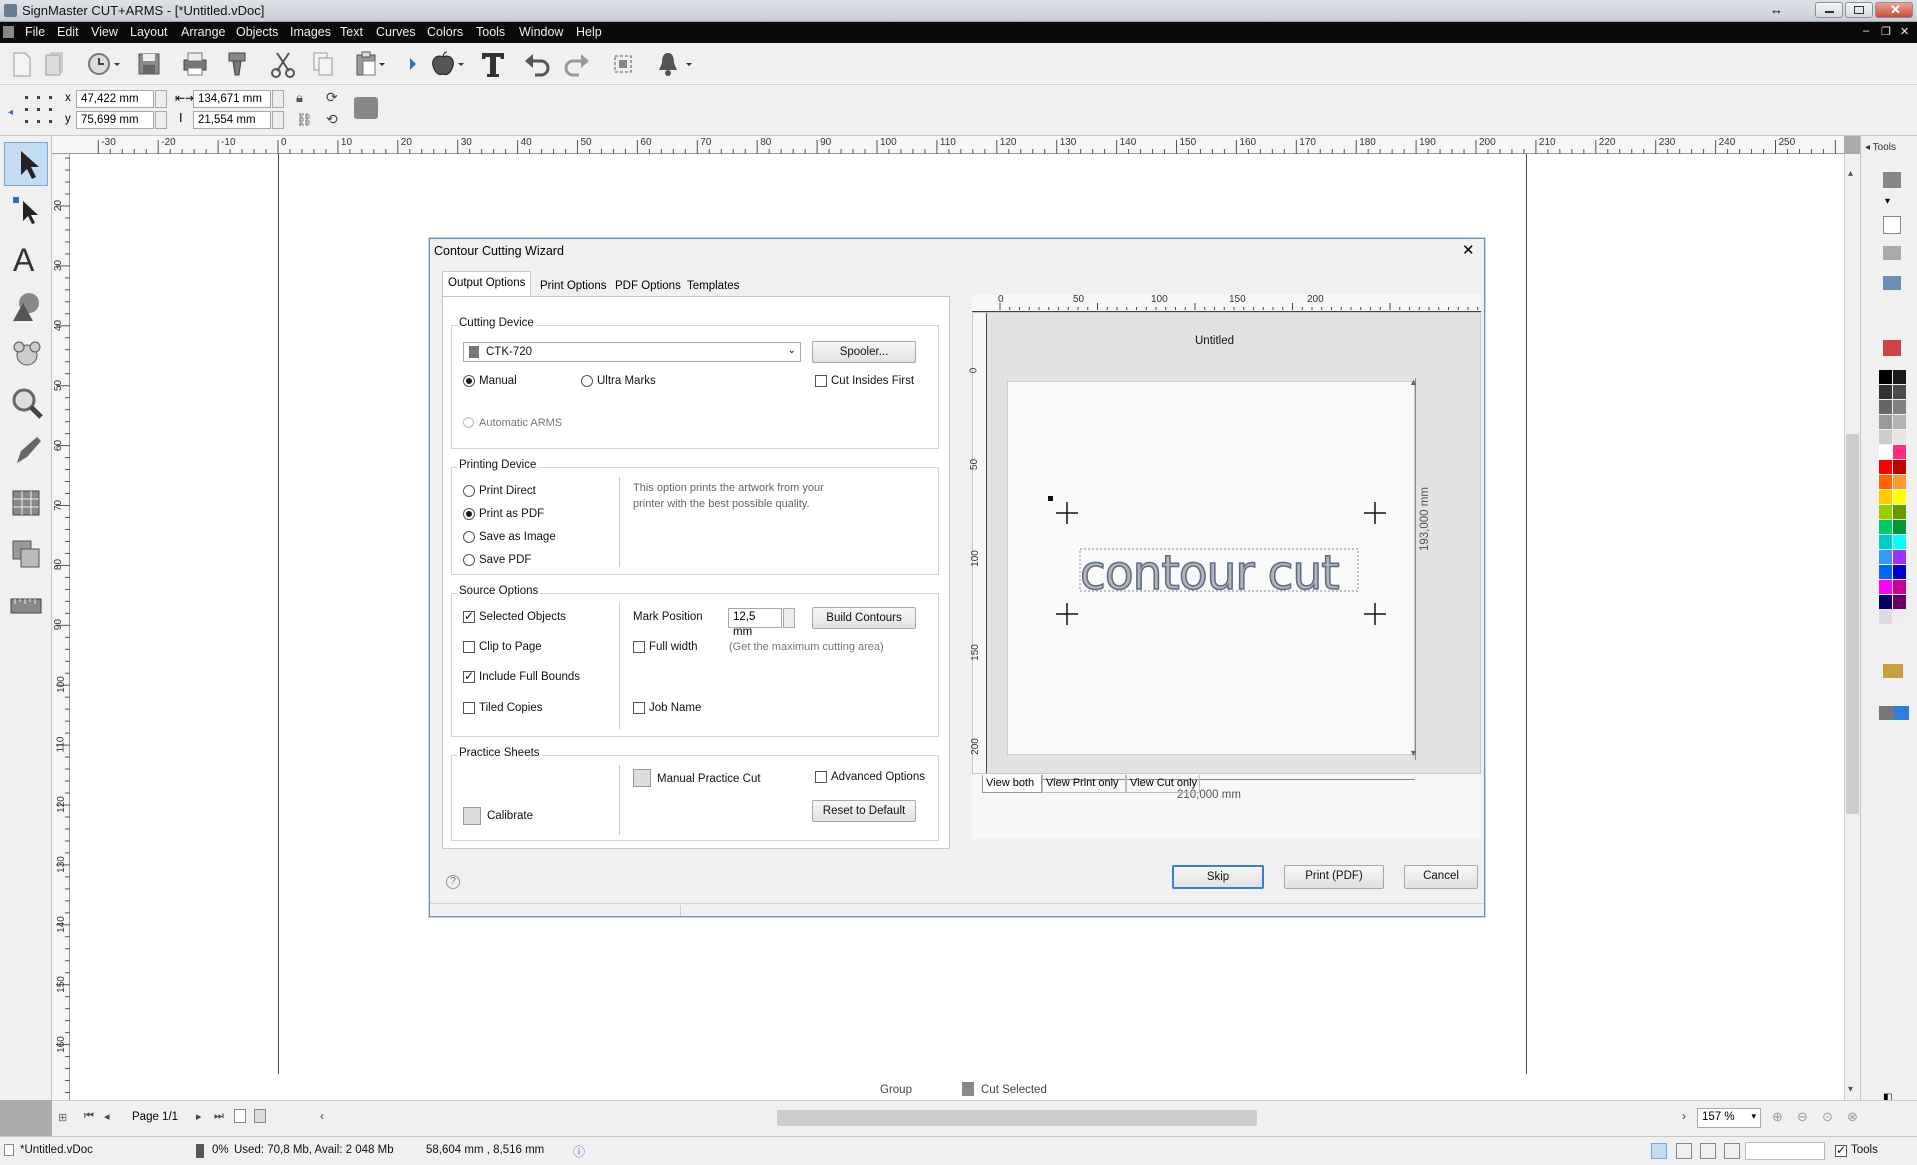 The height and width of the screenshot is (1165, 1917). What do you see at coordinates (1894, 713) in the screenshot?
I see `fill-stroke-indicator` at bounding box center [1894, 713].